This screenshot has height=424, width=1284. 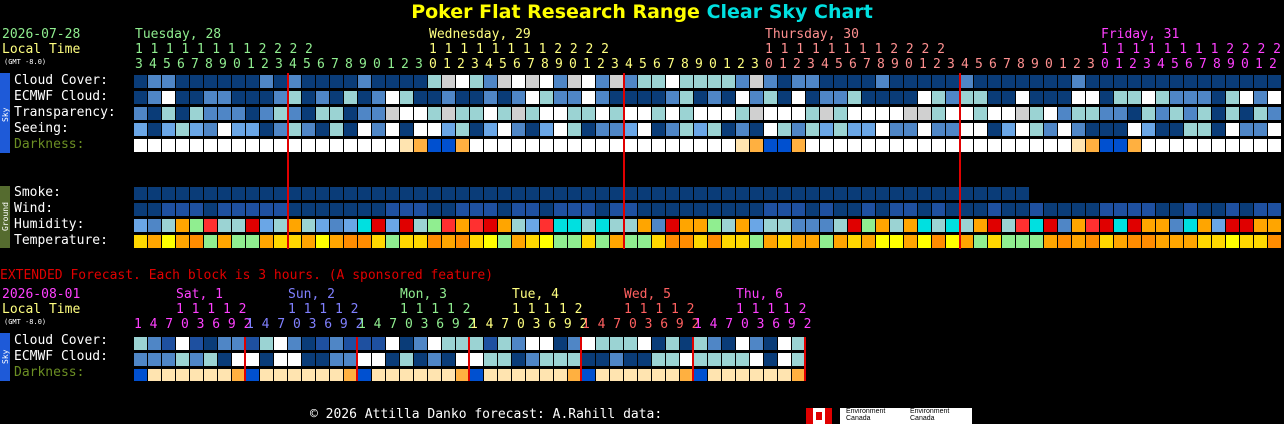 What do you see at coordinates (41, 129) in the screenshot?
I see `row-label-seeing: Seeing:` at bounding box center [41, 129].